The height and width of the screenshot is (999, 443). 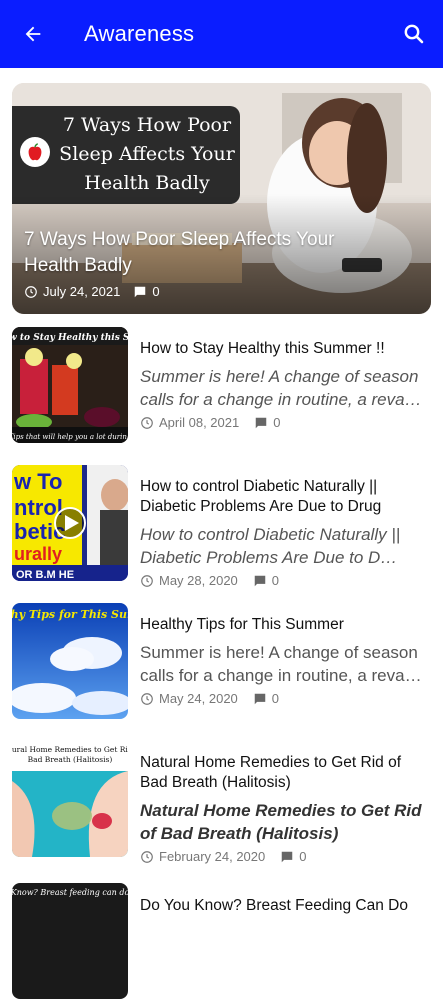 I want to click on featured-meta: July 24, 2021 0, so click(x=92, y=291).